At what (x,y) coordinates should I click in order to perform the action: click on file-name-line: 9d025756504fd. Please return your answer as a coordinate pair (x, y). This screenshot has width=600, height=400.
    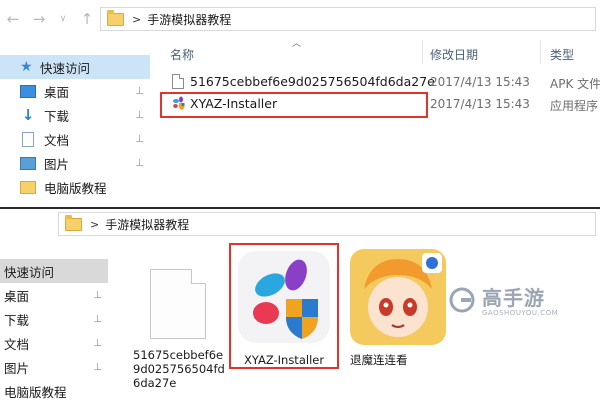
    Looking at the image, I should click on (179, 369).